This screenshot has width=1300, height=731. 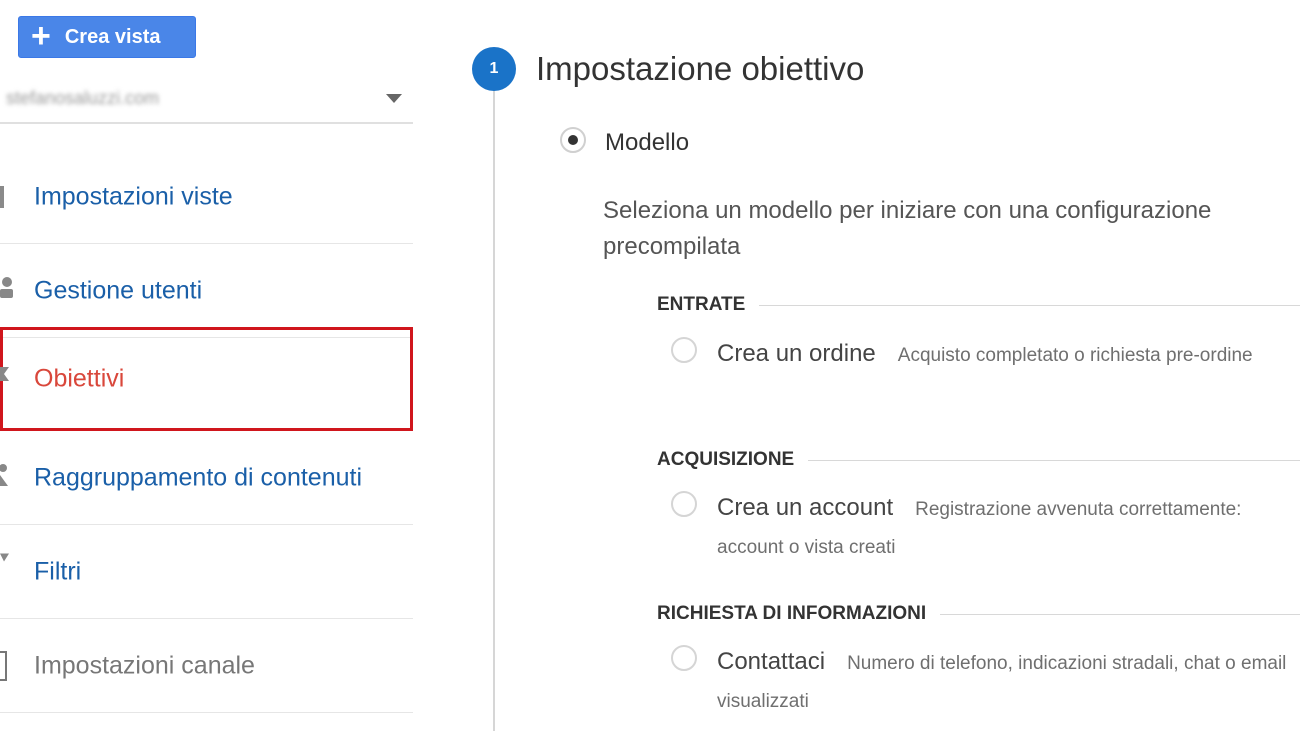 I want to click on step-title: Impostazione obiettivo, so click(x=700, y=68).